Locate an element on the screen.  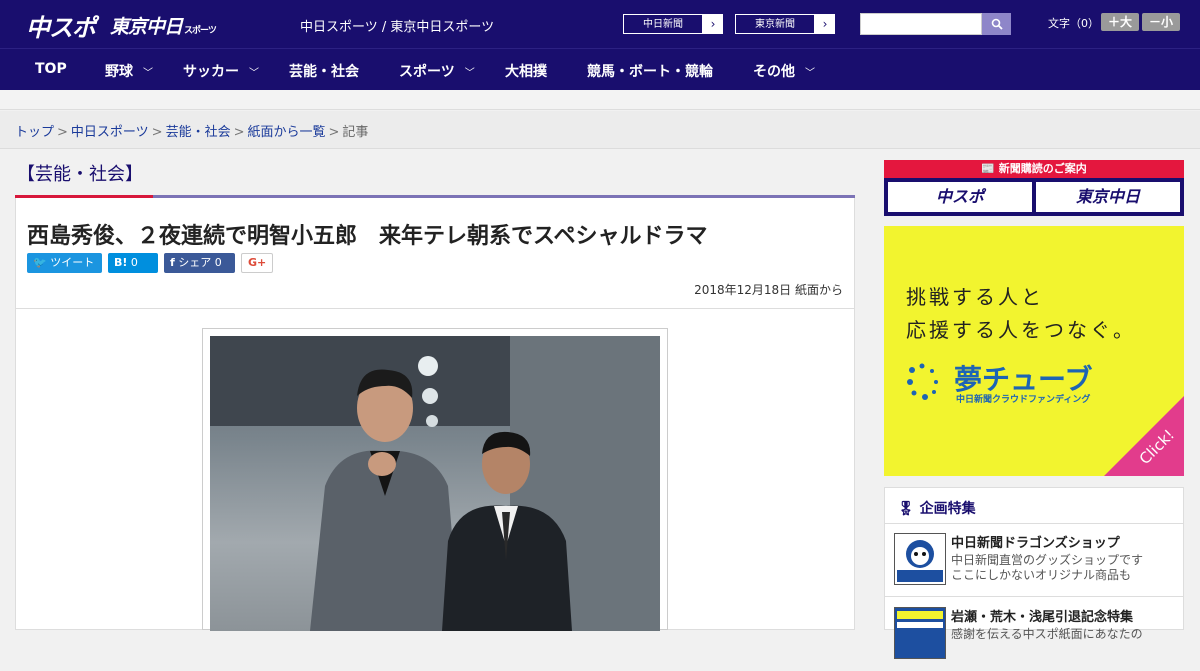
tokyo-shimbun-label: 東京新聞 is located at coordinates (775, 24).